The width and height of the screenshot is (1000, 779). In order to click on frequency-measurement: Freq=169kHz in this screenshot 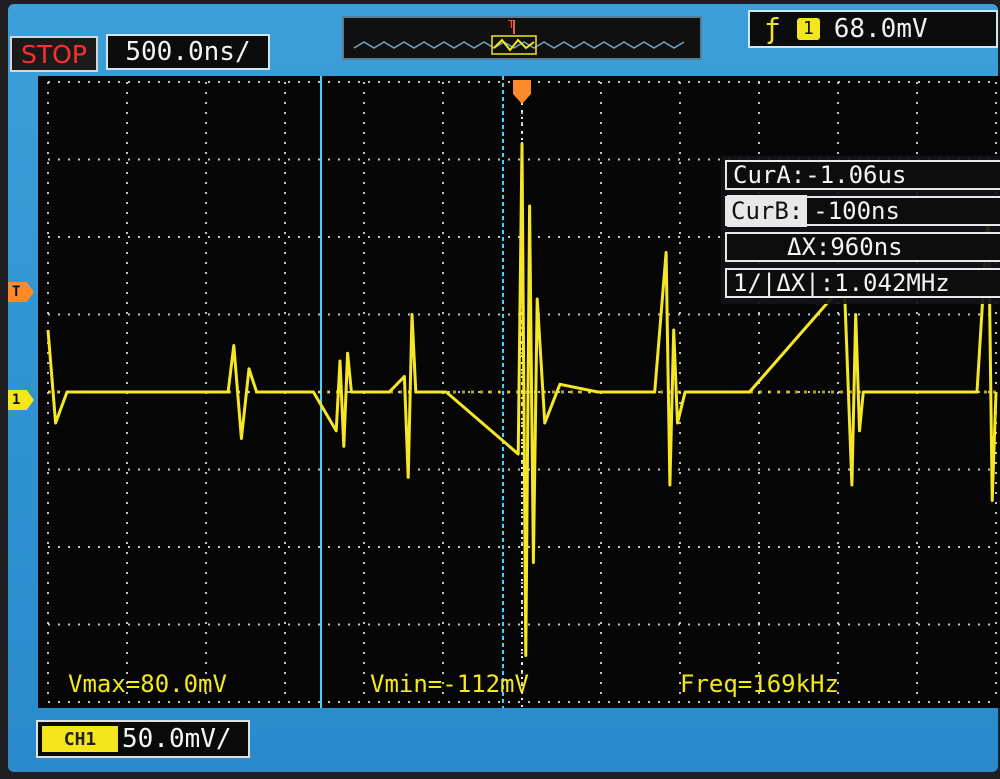, I will do `click(759, 684)`.